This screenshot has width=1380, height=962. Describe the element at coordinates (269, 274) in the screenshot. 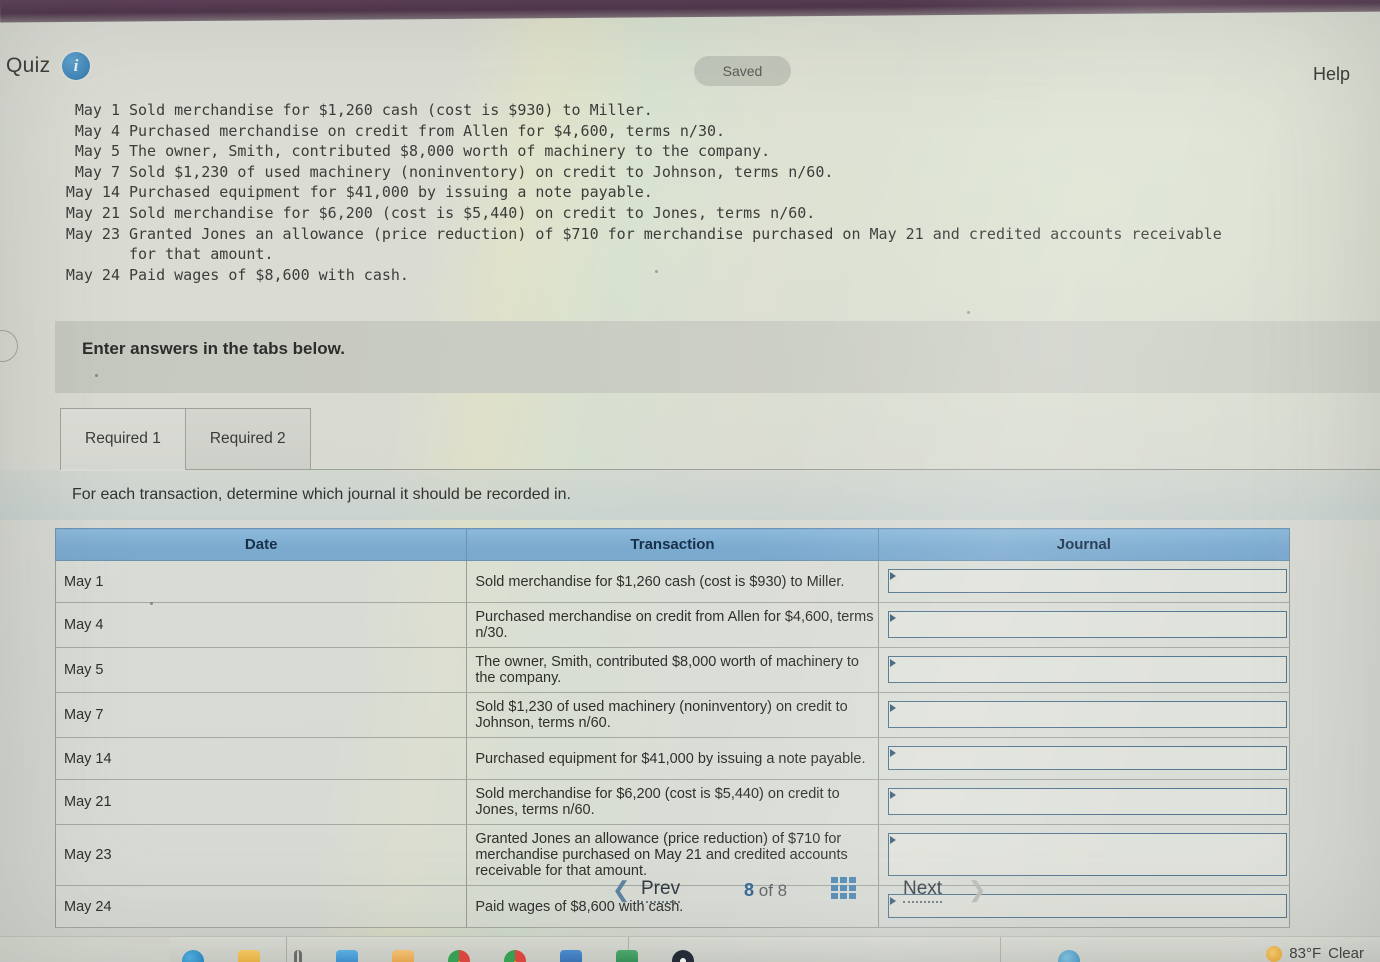

I see `problem-line-text: Paid wages of $8,600 with cash.` at that location.